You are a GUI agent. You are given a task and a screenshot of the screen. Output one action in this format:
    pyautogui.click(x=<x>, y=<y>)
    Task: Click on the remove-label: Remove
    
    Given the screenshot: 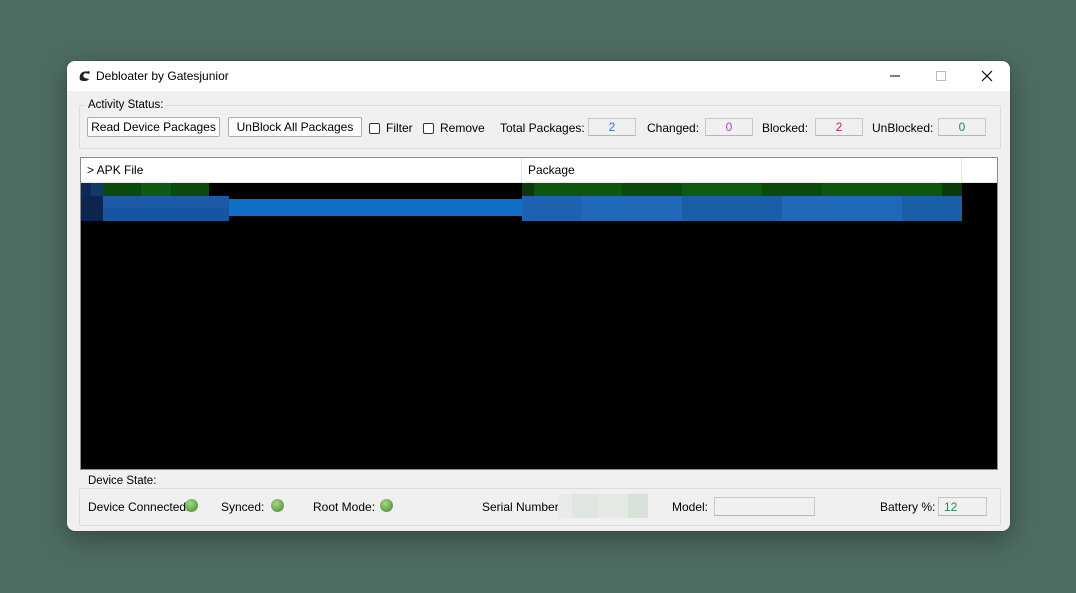 What is the action you would take?
    pyautogui.click(x=462, y=128)
    